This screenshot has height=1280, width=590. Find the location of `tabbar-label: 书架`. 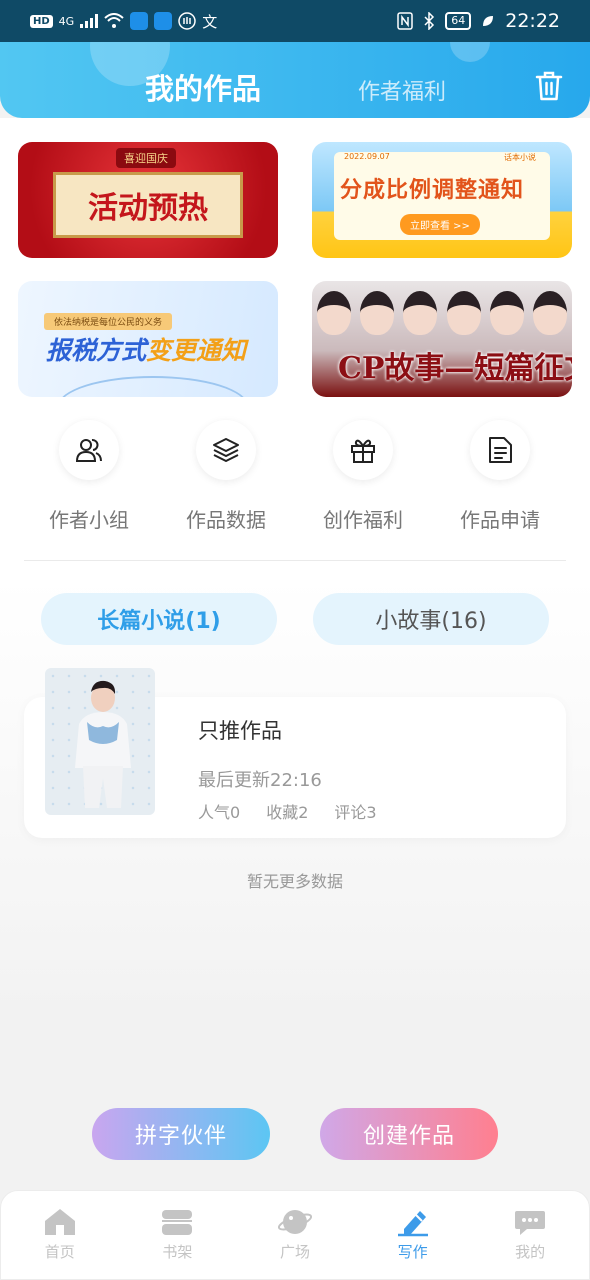

tabbar-label: 书架 is located at coordinates (177, 1252).